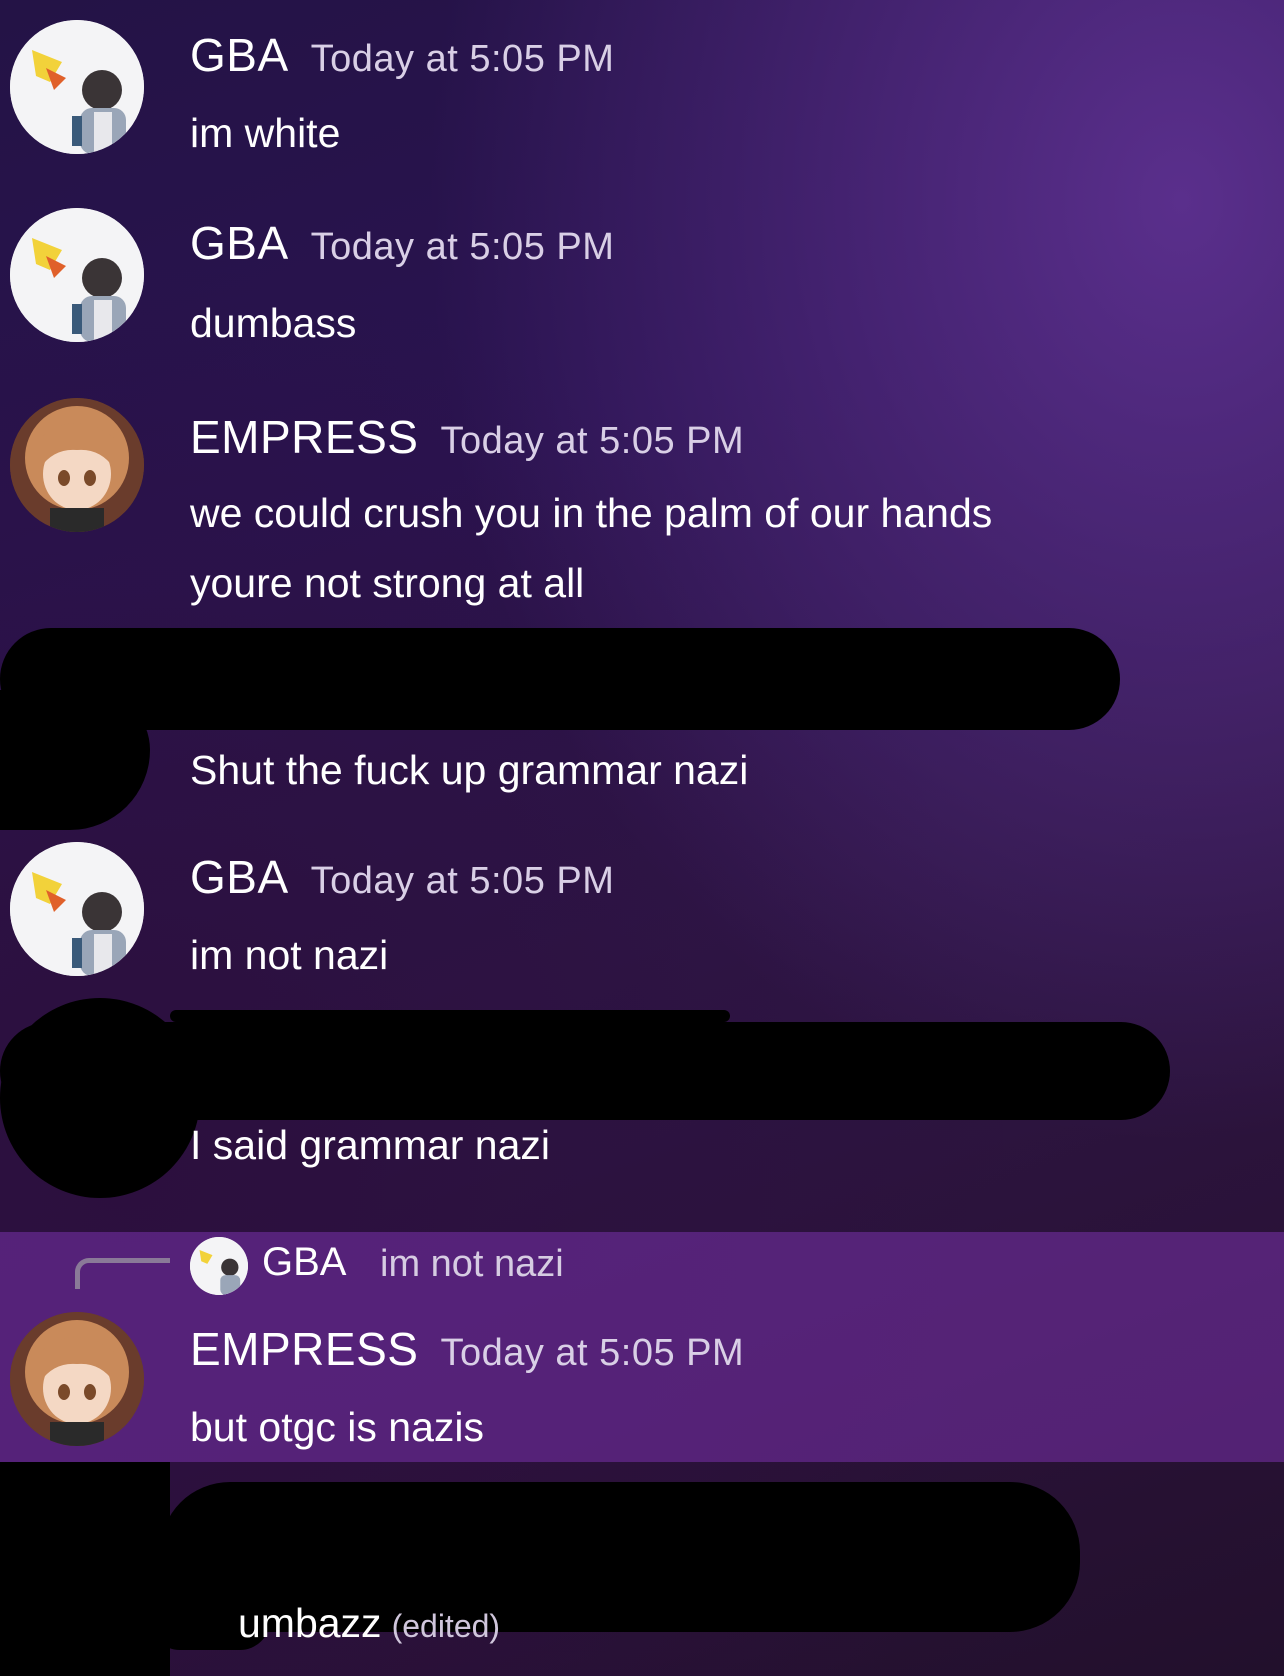 The image size is (1284, 1676). Describe the element at coordinates (472, 1264) in the screenshot. I see `reply-preview: im not nazi` at that location.